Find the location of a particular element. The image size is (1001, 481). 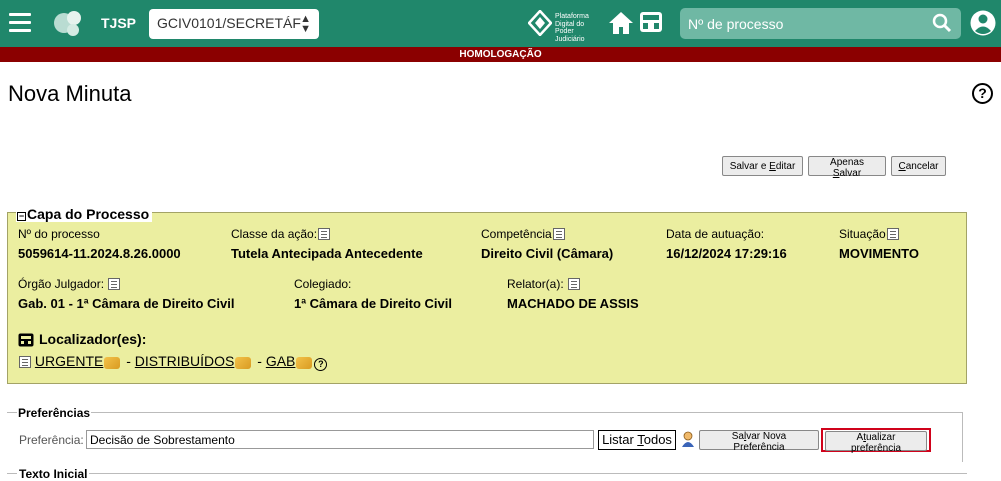

environment-banner: HOMOLOGAÇÃO is located at coordinates (500, 54).